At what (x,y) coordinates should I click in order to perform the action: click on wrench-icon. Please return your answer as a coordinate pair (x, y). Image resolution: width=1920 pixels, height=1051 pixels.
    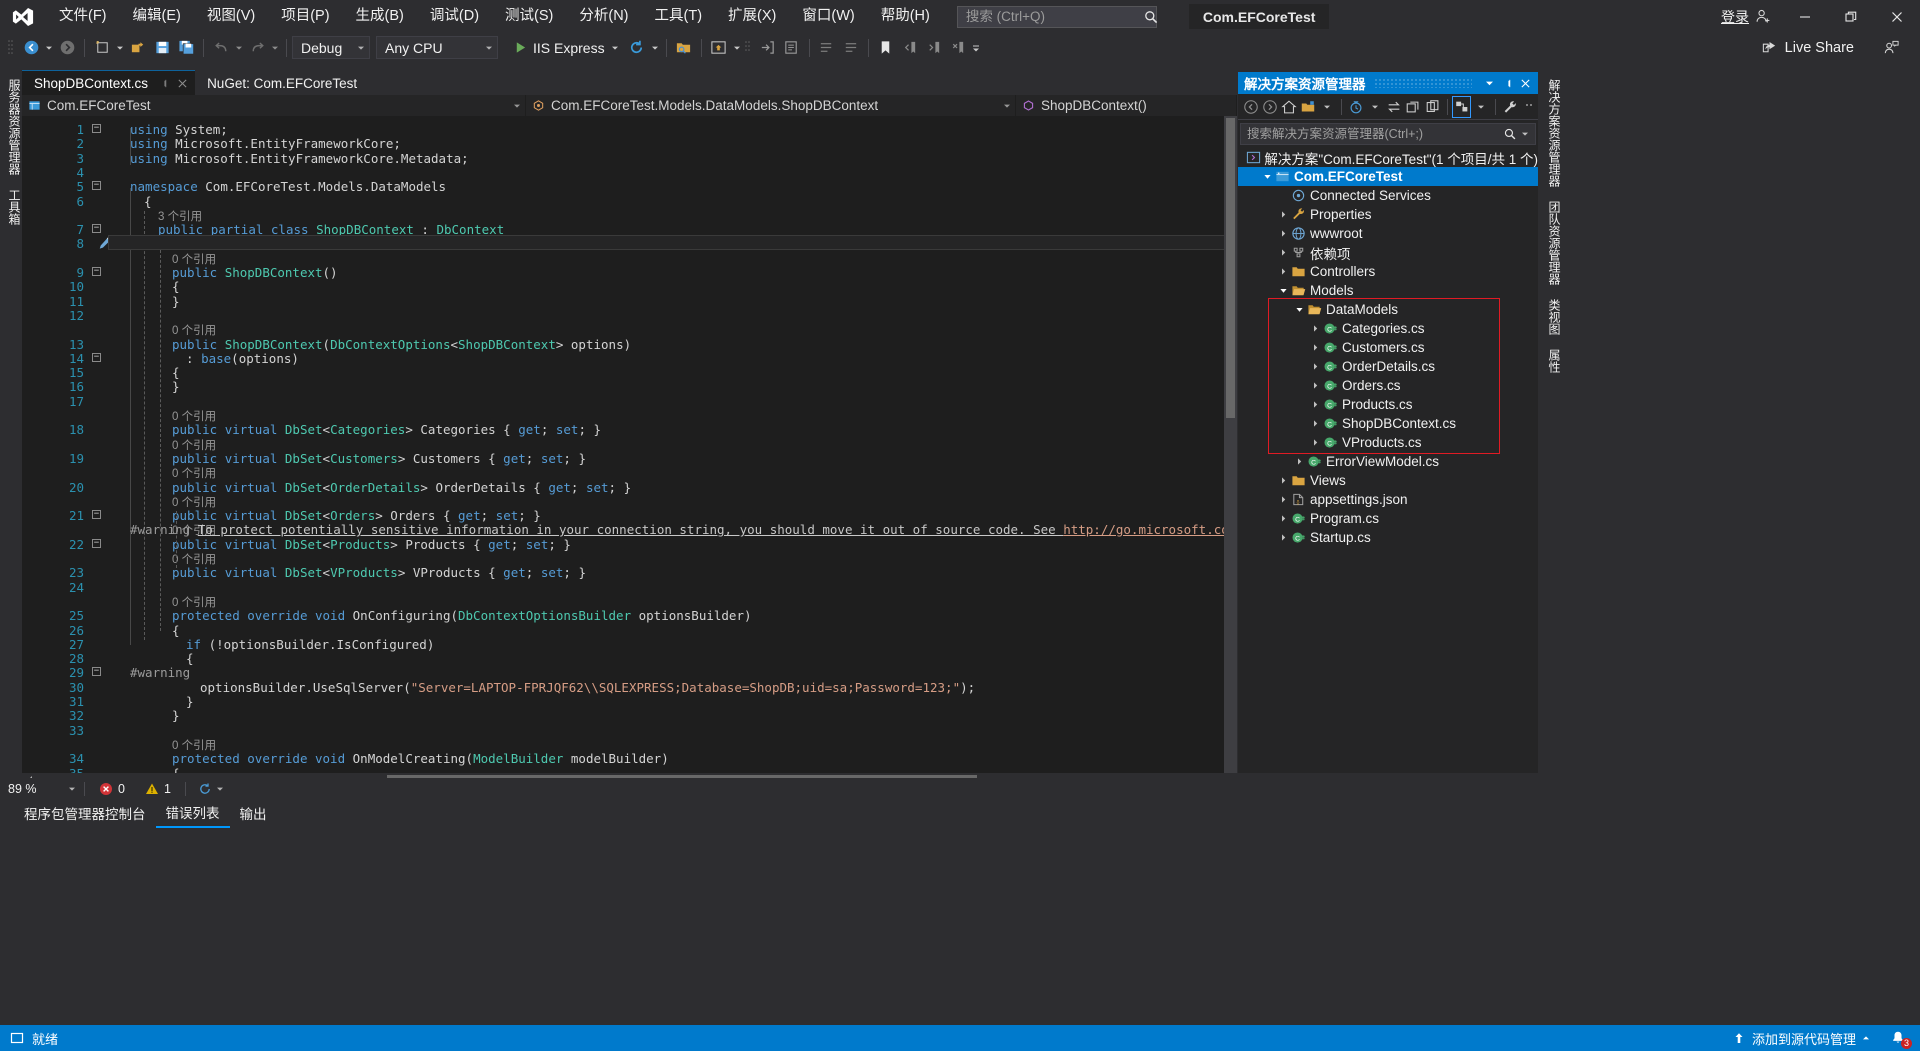
    Looking at the image, I should click on (1510, 107).